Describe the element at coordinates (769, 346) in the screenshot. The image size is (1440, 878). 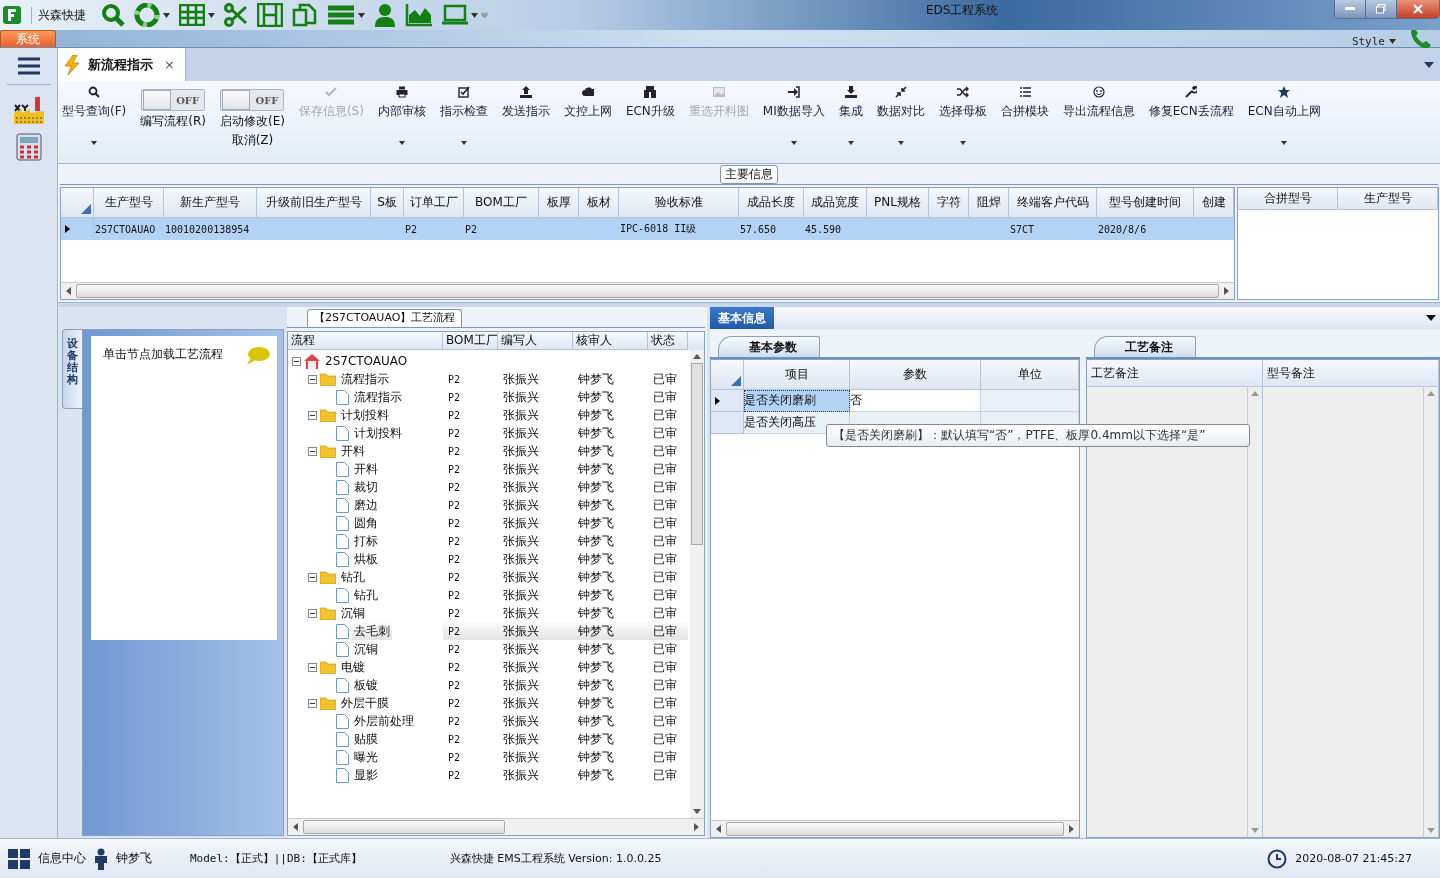
I see `sub-tab: 基本参数` at that location.